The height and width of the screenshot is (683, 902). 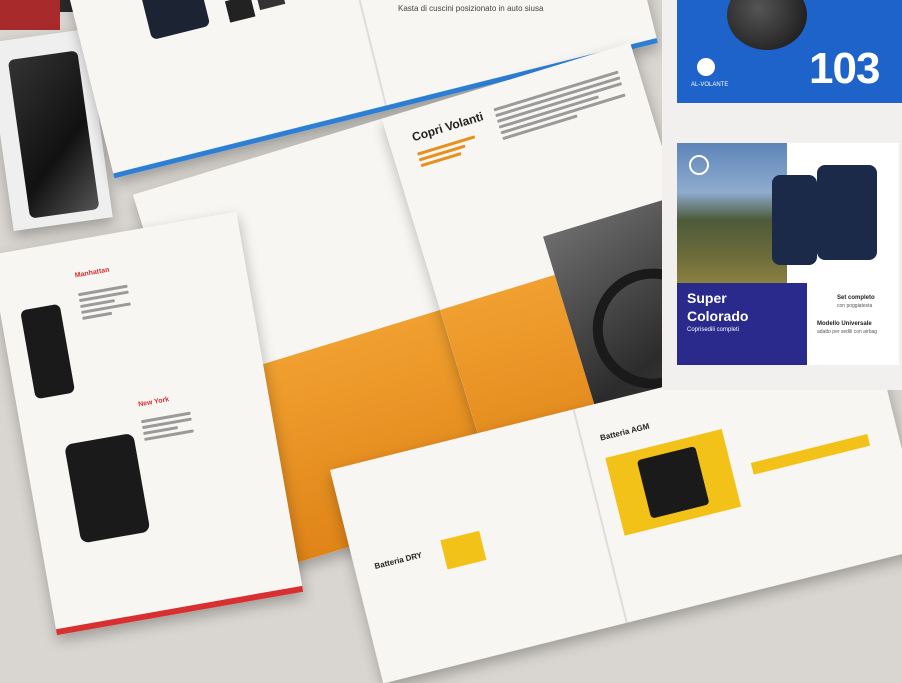 What do you see at coordinates (810, 454) in the screenshot?
I see `yellow-table-header` at bounding box center [810, 454].